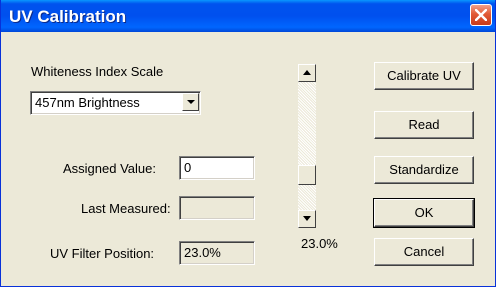  I want to click on scale-dropdown: 457nm Brightness, so click(115, 103).